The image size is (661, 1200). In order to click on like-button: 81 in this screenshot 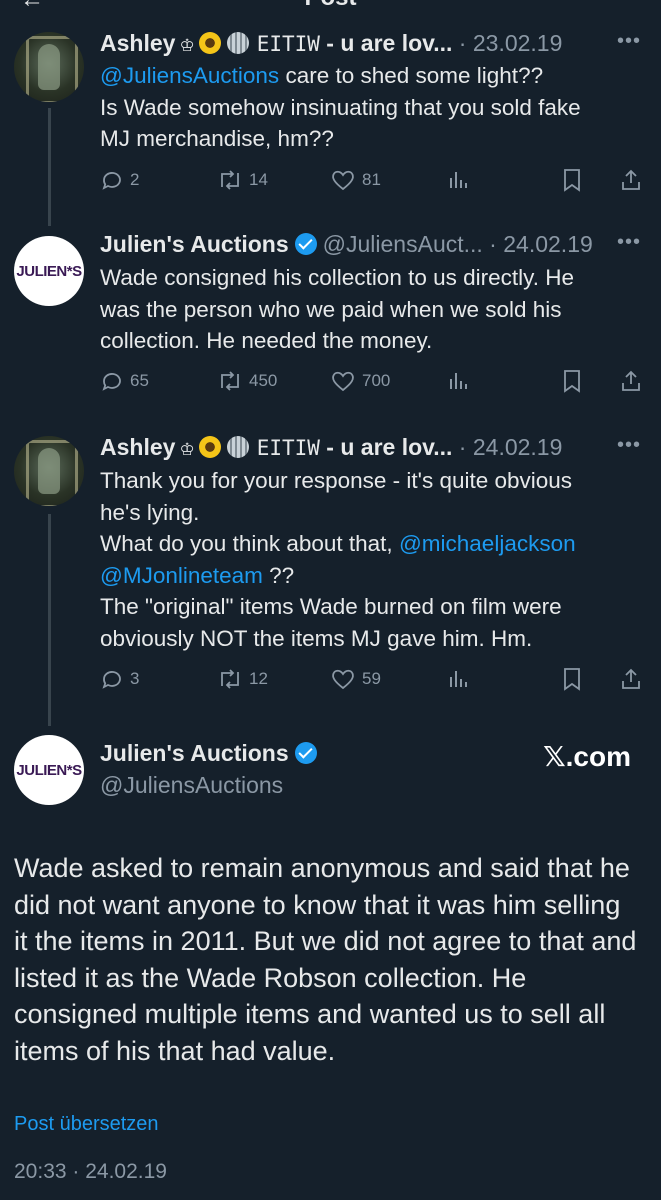, I will do `click(355, 180)`.